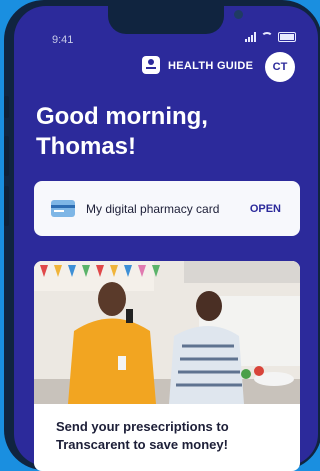 The image size is (320, 471). Describe the element at coordinates (6, 156) in the screenshot. I see `volume-up-button` at that location.